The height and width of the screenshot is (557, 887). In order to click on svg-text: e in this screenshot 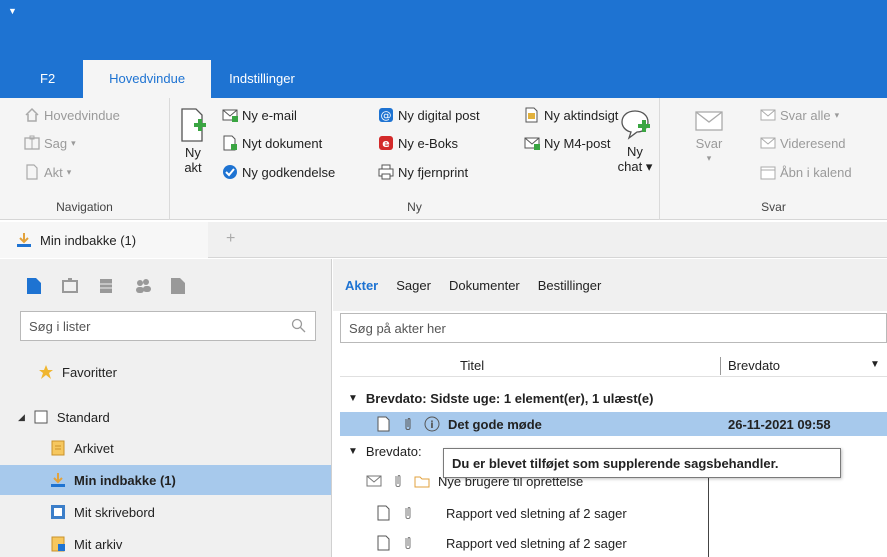, I will do `click(385, 143)`.